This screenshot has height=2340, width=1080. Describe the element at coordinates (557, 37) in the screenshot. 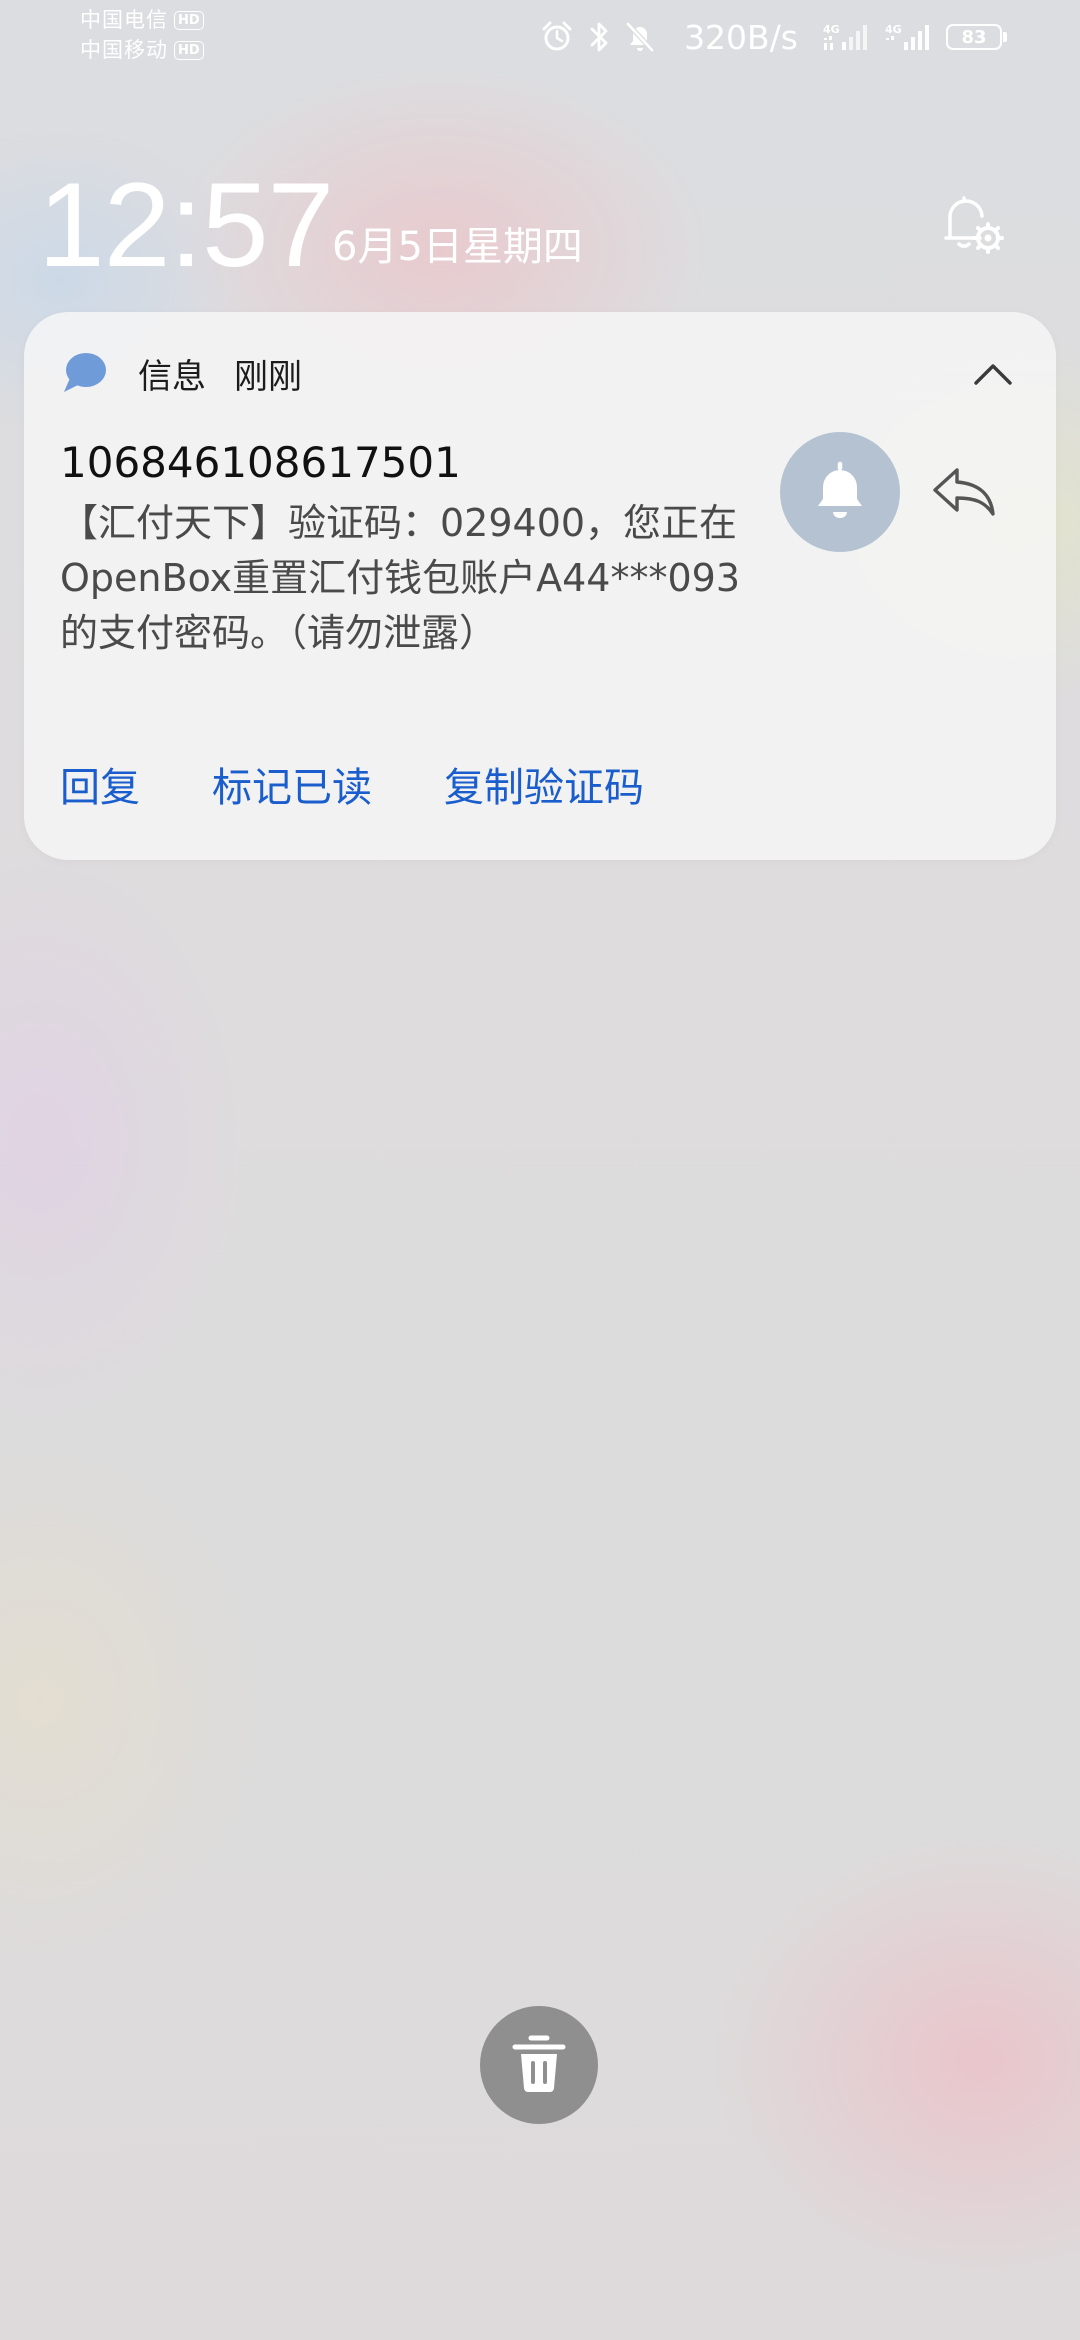

I see `alarm-icon` at that location.